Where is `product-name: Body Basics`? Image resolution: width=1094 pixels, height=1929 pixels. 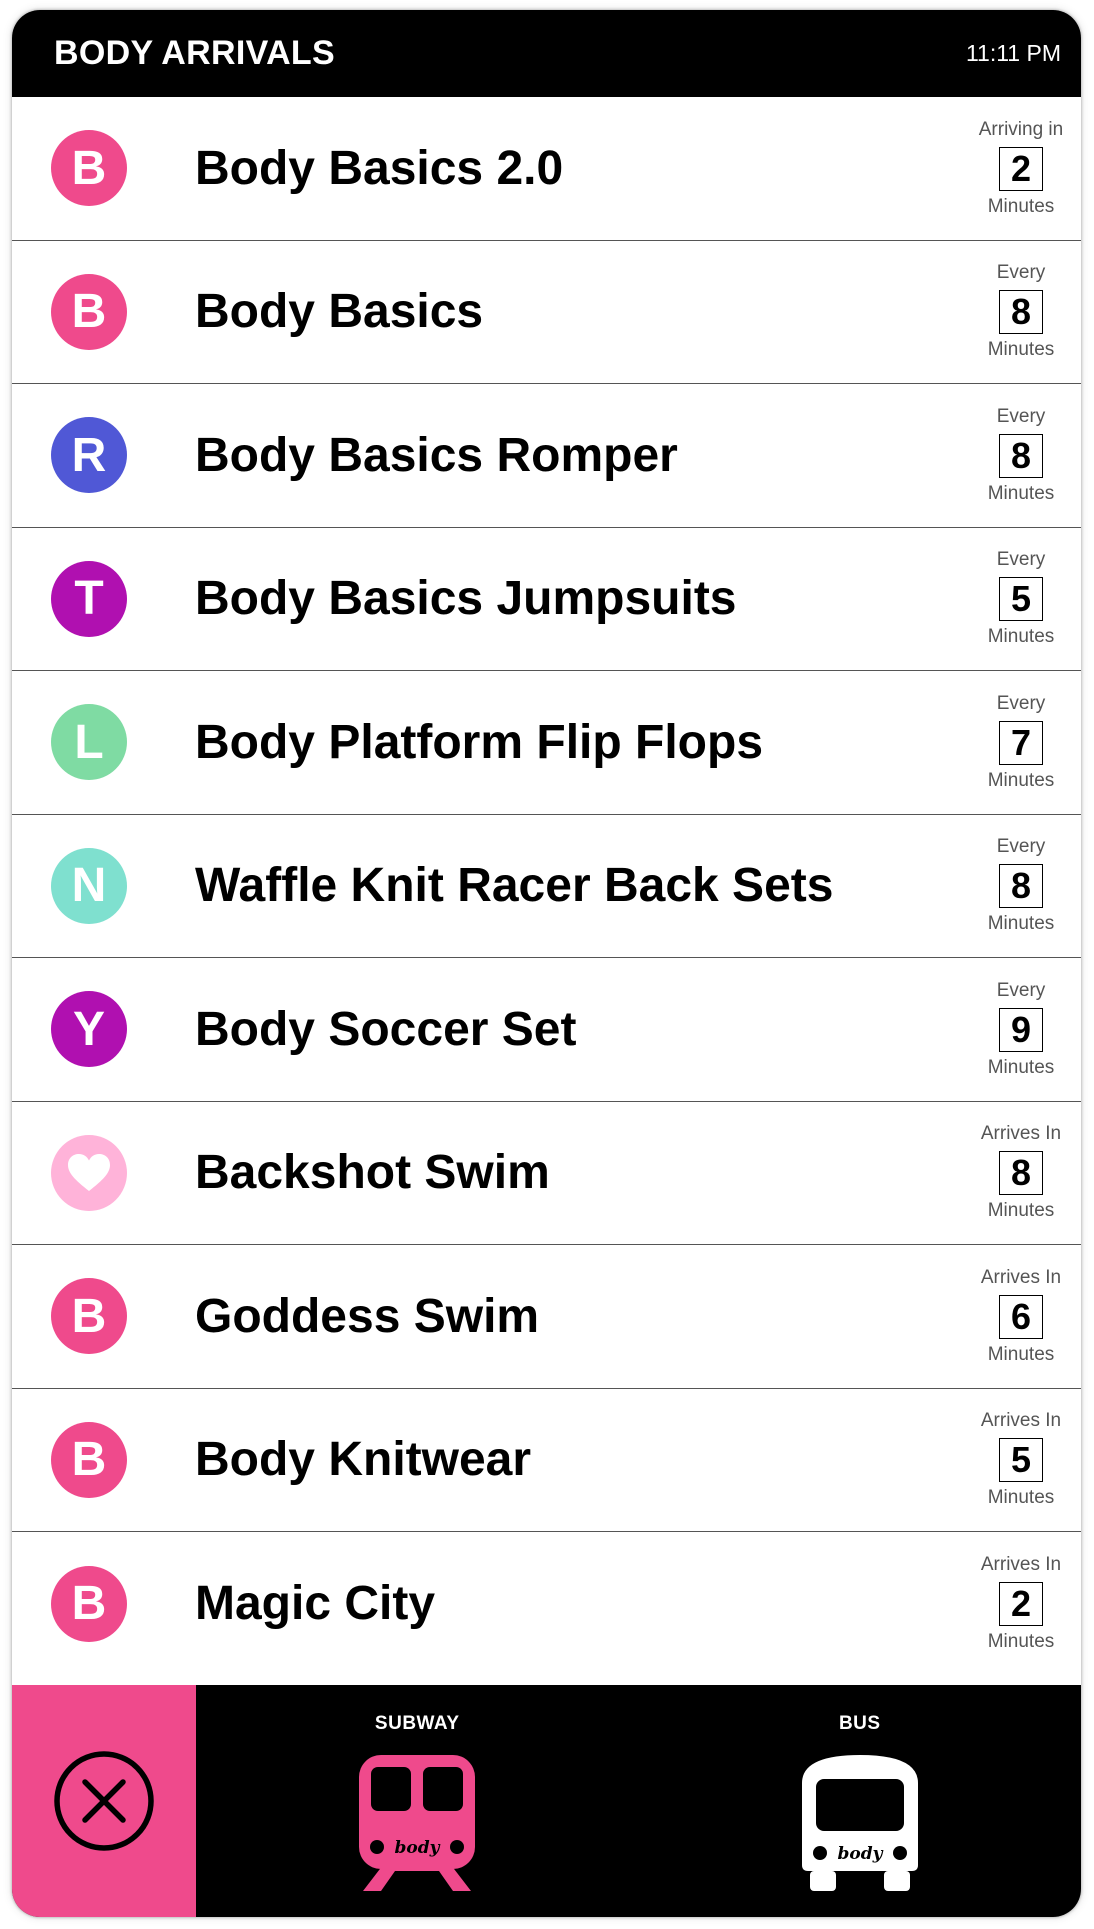
product-name: Body Basics is located at coordinates (339, 312).